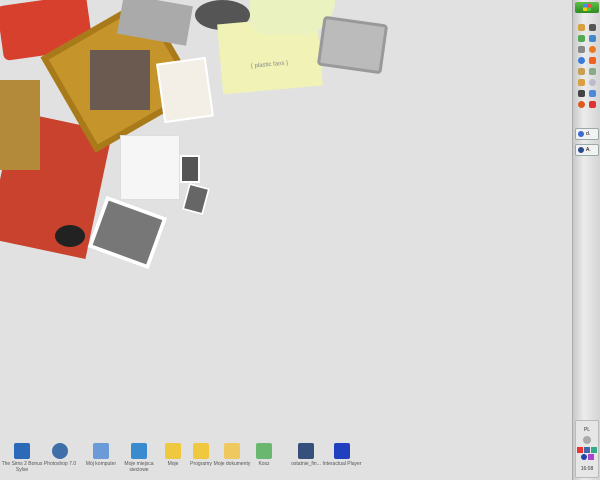 This screenshot has height=480, width=600. I want to click on desktop-icon-interactual-player: Interactual Player, so click(342, 455).